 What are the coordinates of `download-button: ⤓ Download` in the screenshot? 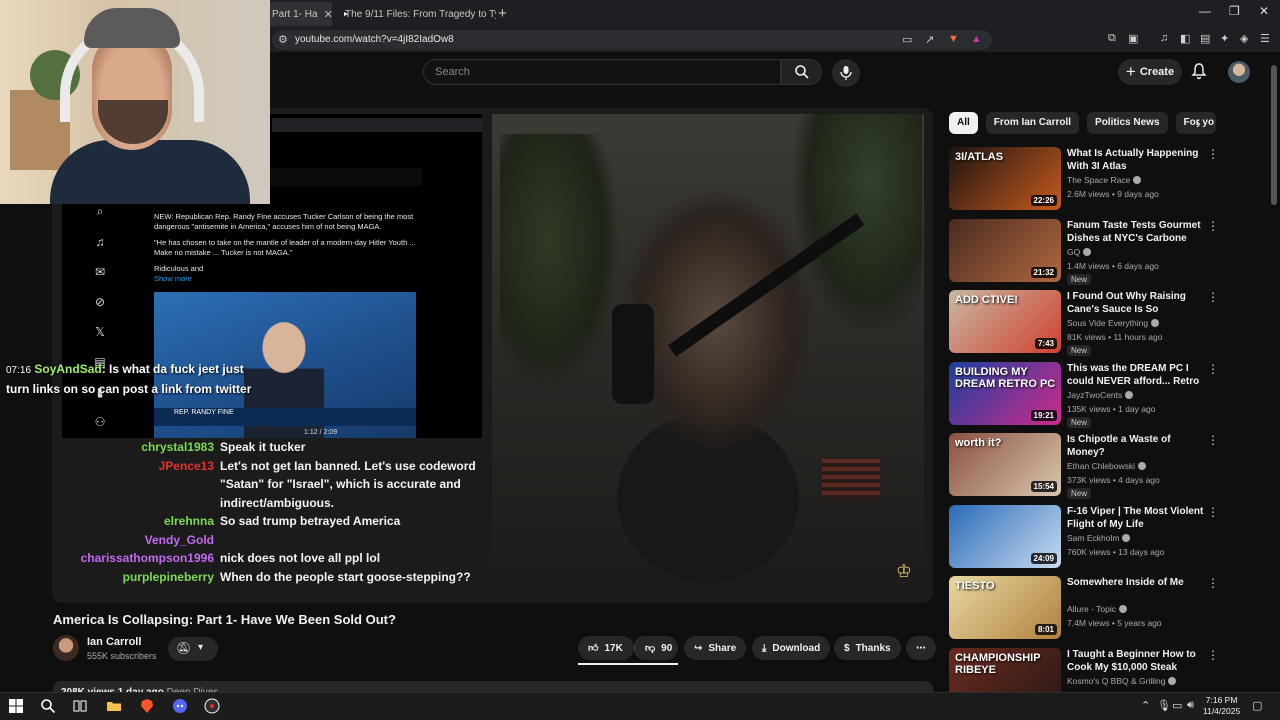 It's located at (791, 648).